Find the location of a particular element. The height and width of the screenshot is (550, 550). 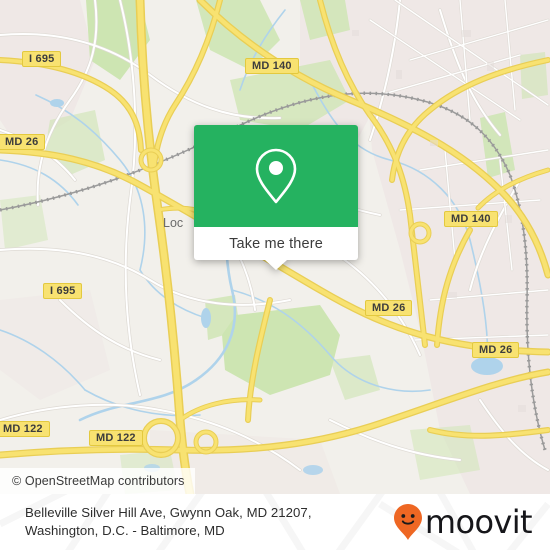

destination-popup-card: Take me there is located at coordinates (276, 197).